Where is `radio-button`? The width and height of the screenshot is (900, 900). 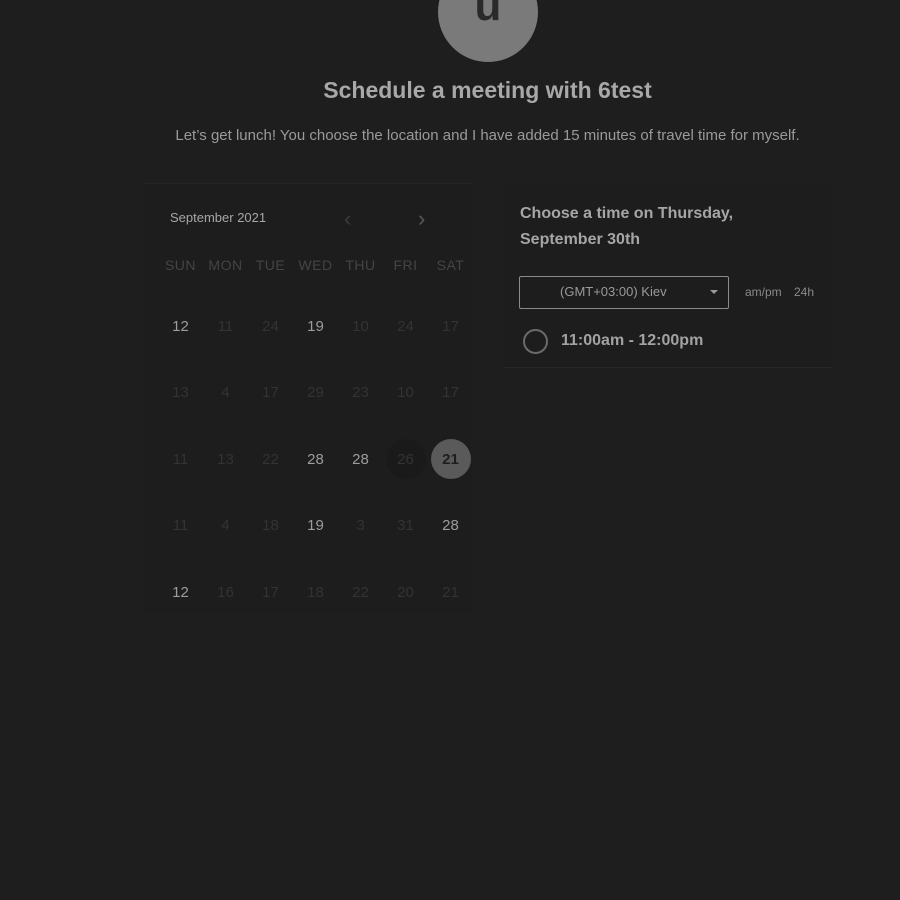
radio-button is located at coordinates (535, 341).